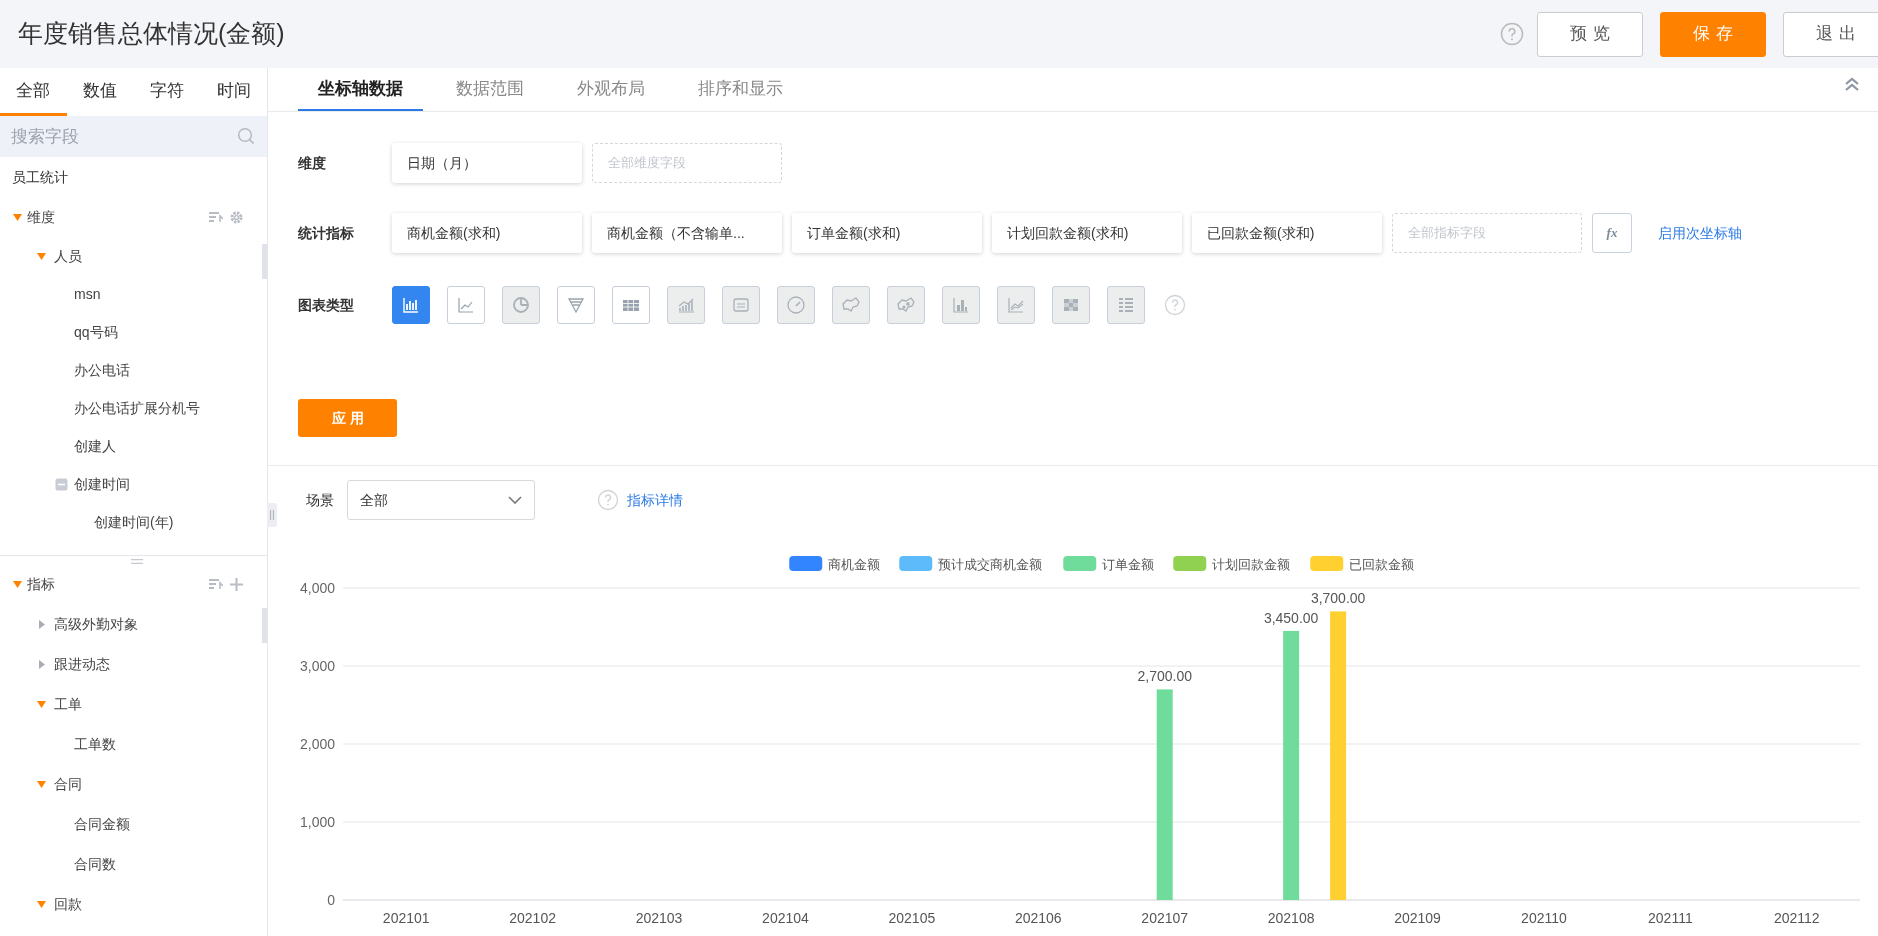 The height and width of the screenshot is (936, 1878). Describe the element at coordinates (487, 233) in the screenshot. I see `field-chip: 商机金额(求和)` at that location.